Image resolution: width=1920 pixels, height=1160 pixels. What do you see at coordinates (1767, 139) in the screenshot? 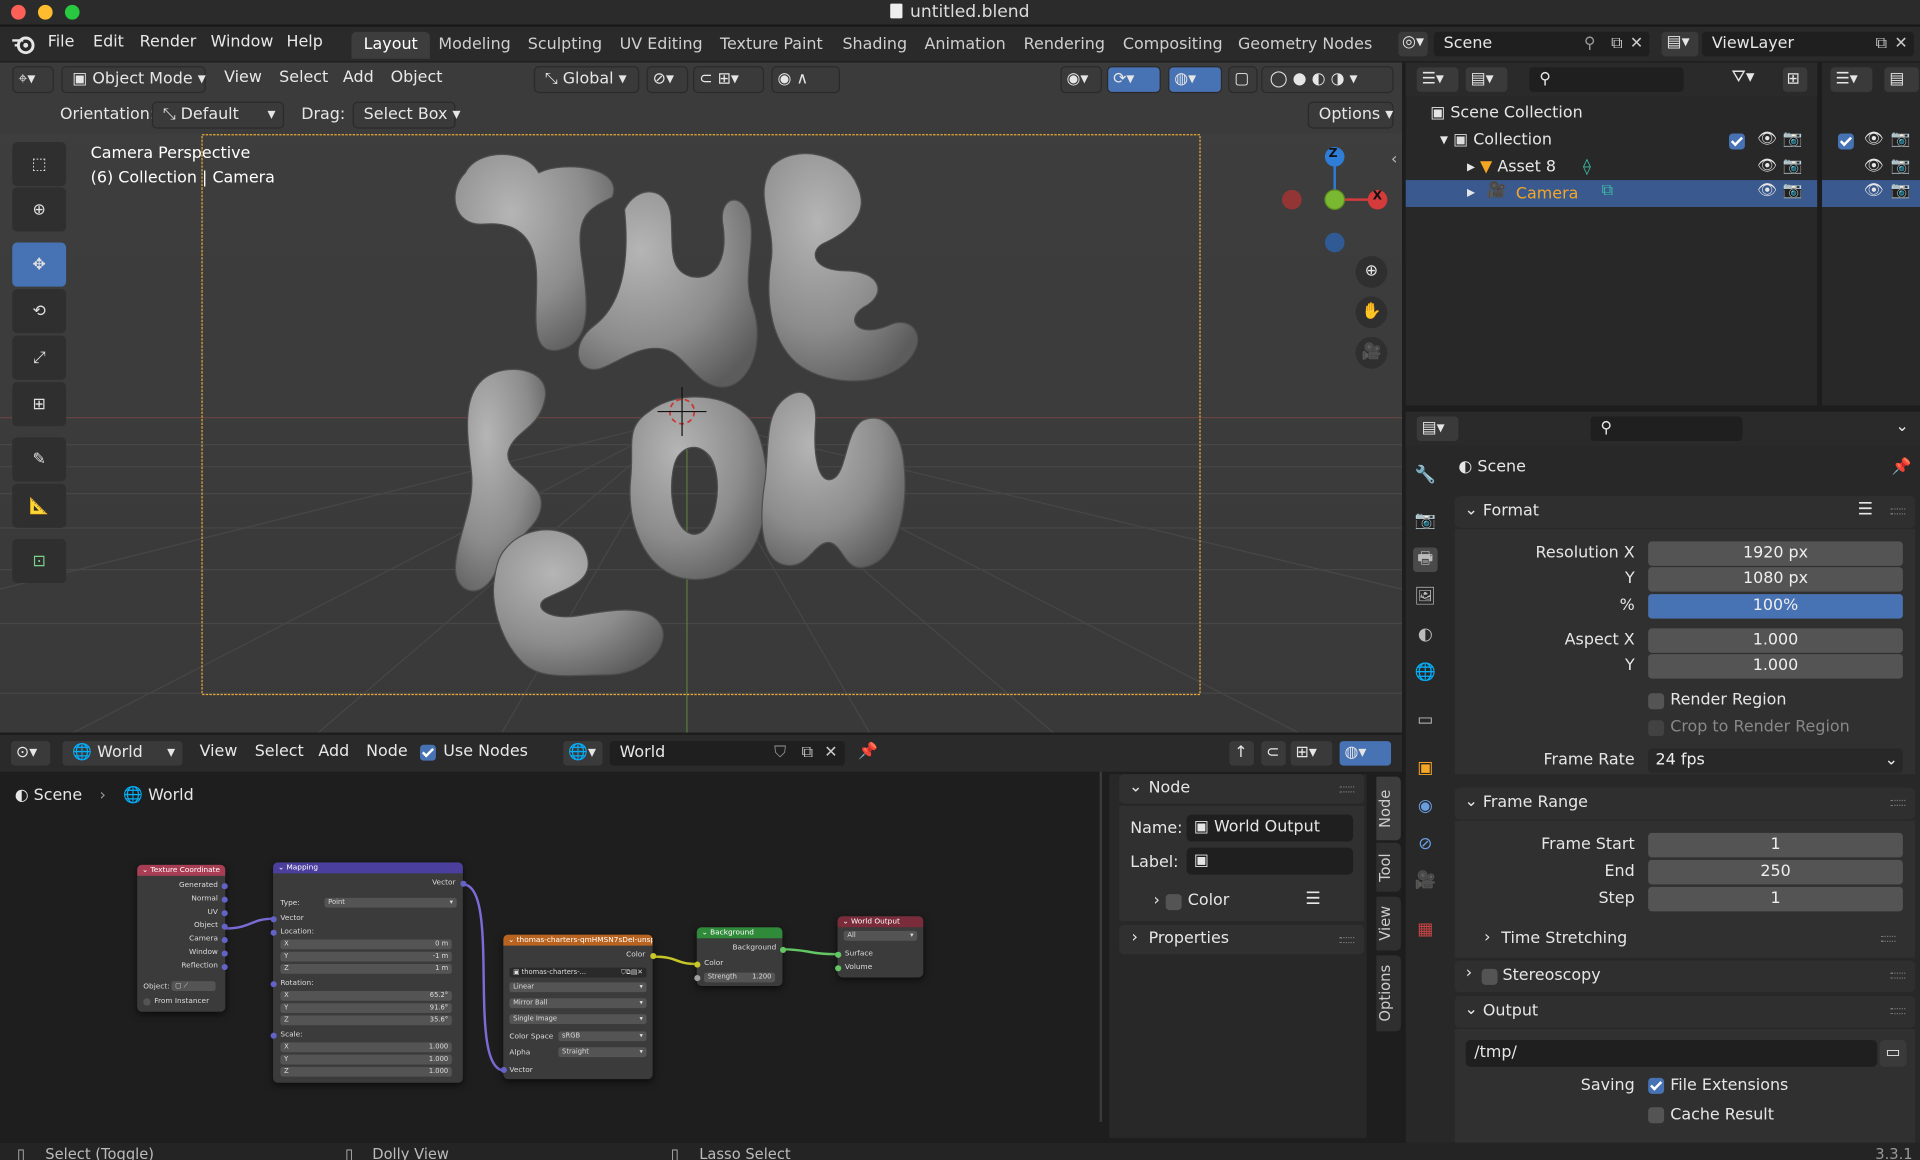
I see `collection-eye-icon: 👁` at bounding box center [1767, 139].